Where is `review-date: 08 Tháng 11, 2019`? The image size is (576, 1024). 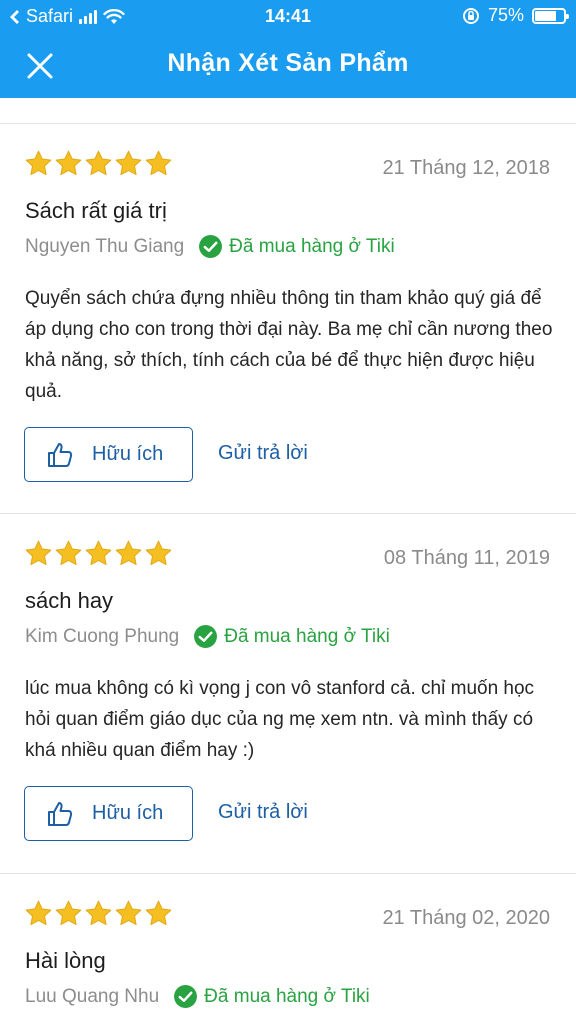 review-date: 08 Tháng 11, 2019 is located at coordinates (466, 558).